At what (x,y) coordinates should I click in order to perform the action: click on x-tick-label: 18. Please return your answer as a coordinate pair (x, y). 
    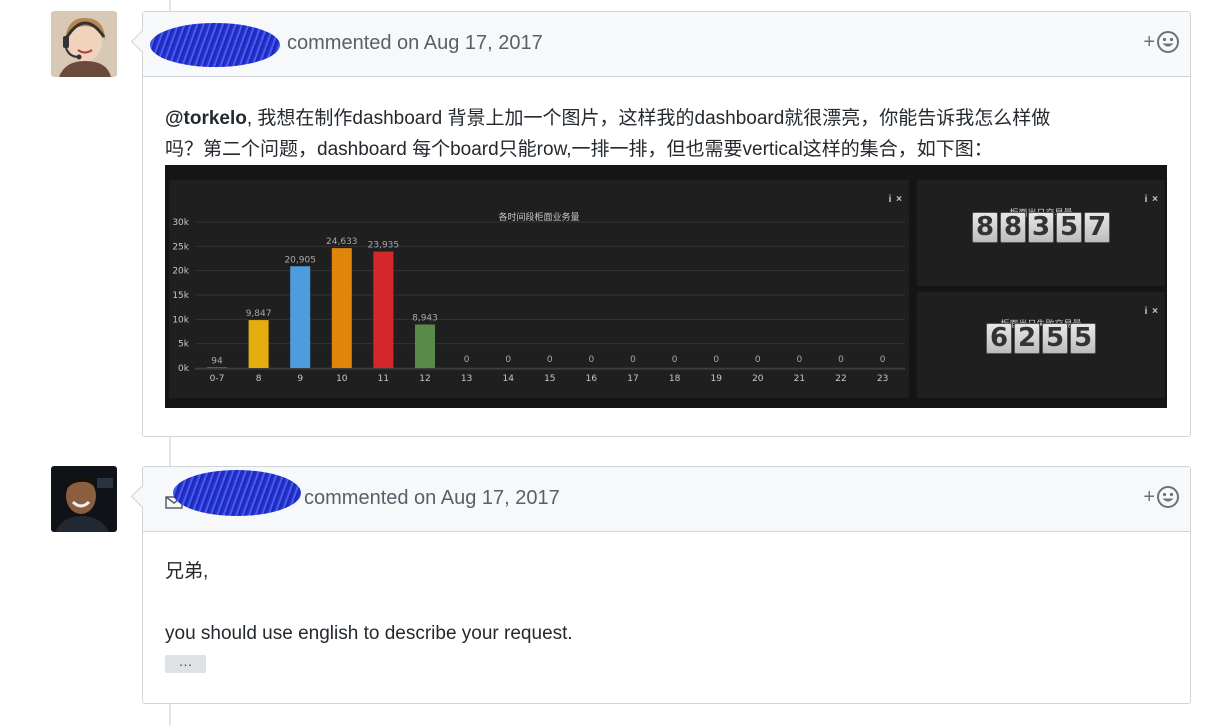
    Looking at the image, I should click on (675, 379).